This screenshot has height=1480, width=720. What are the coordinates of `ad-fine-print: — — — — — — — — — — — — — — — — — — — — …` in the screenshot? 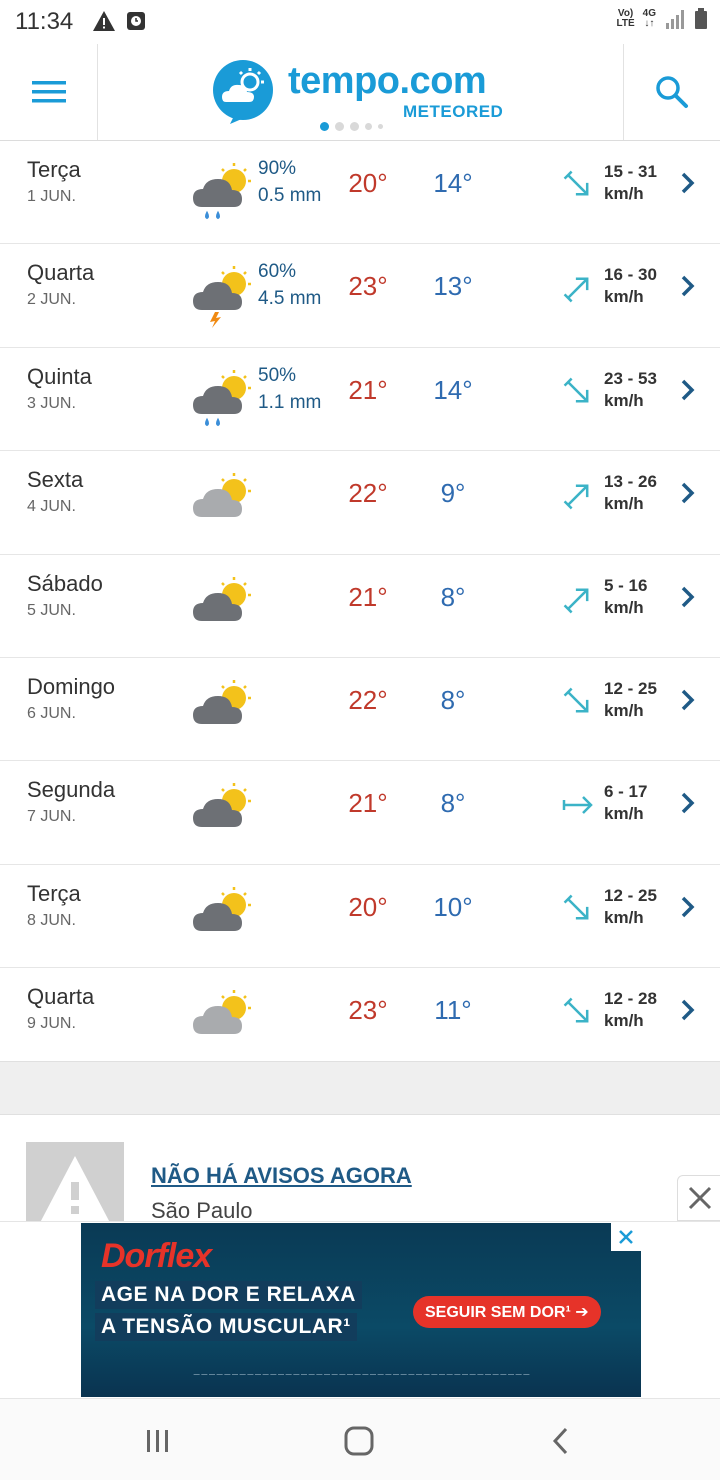 It's located at (361, 1375).